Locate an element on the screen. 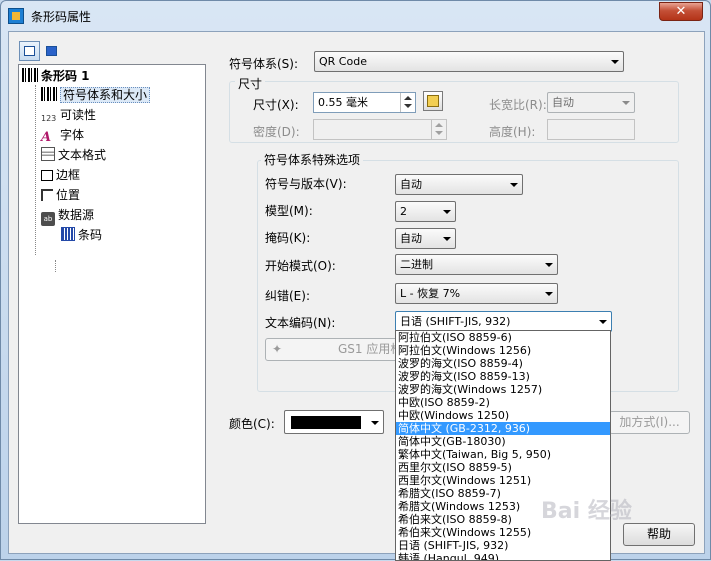  gs1-button: ✦ GS1 应用标 is located at coordinates (335, 349).